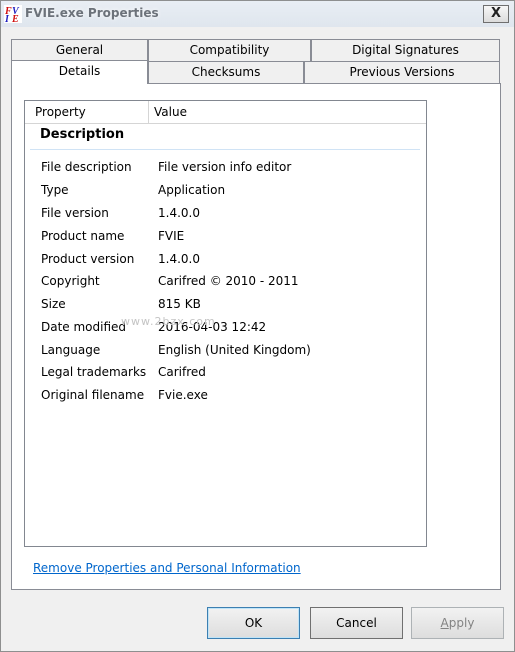 The width and height of the screenshot is (515, 652). I want to click on tab-details: Details, so click(79, 72).